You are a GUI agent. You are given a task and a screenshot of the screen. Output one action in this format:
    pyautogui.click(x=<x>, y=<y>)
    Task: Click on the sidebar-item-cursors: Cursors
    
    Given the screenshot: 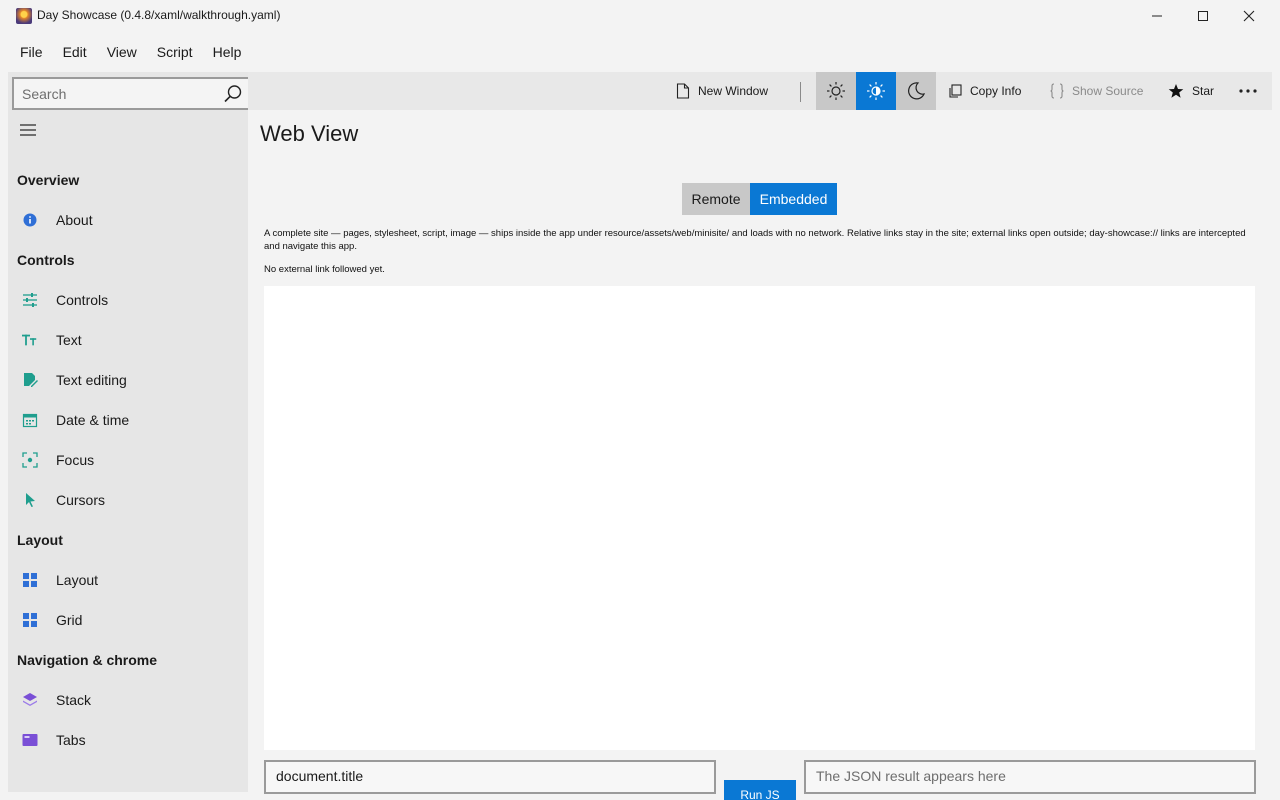 What is the action you would take?
    pyautogui.click(x=128, y=500)
    